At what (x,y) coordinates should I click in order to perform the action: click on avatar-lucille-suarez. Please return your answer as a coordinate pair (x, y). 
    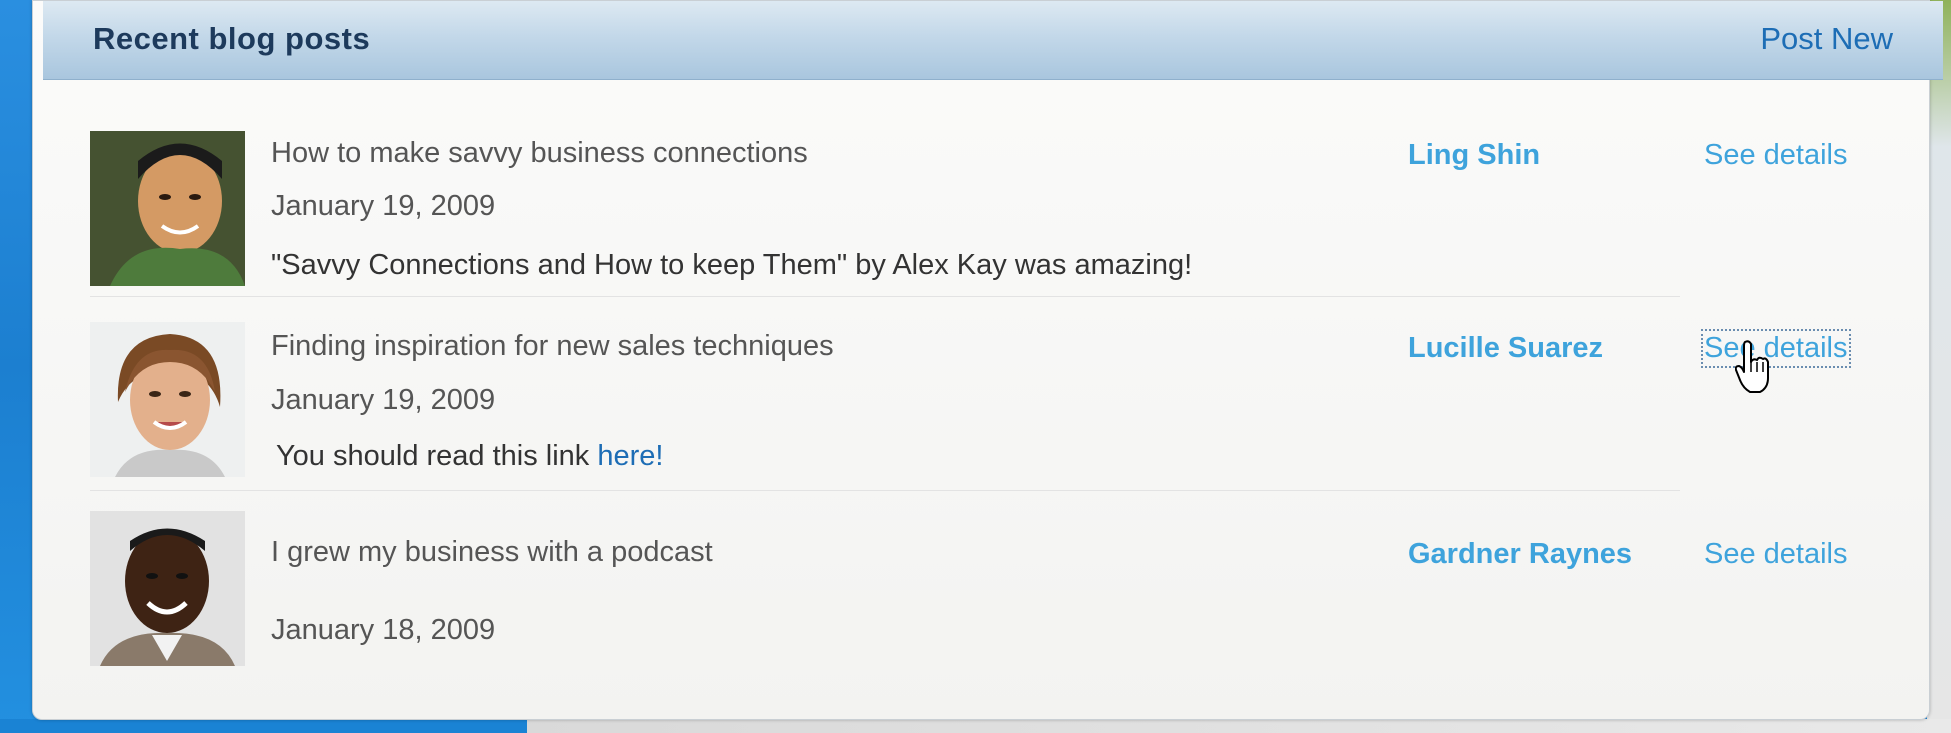
    Looking at the image, I should click on (167, 399).